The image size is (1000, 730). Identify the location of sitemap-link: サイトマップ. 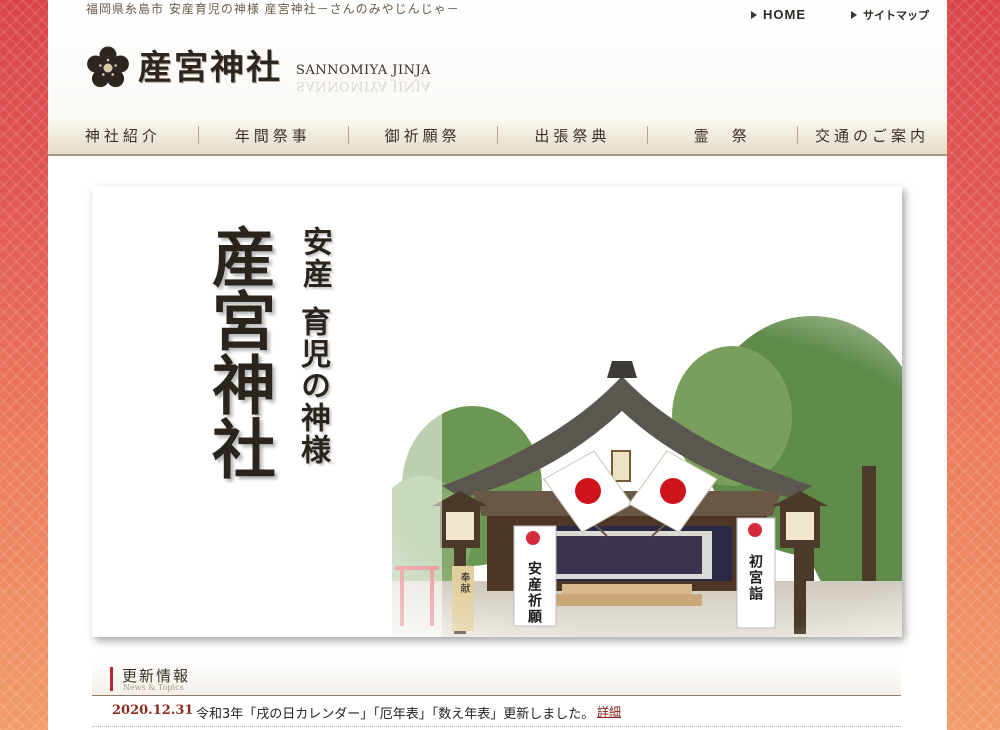
(890, 15).